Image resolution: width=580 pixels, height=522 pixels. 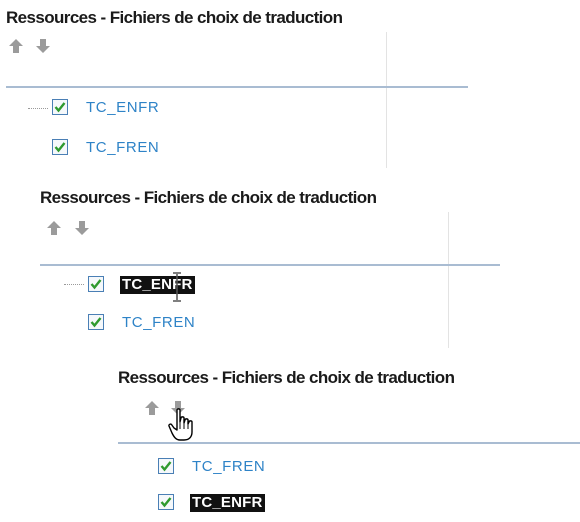 What do you see at coordinates (177, 289) in the screenshot?
I see `i-beam-cursor-icon` at bounding box center [177, 289].